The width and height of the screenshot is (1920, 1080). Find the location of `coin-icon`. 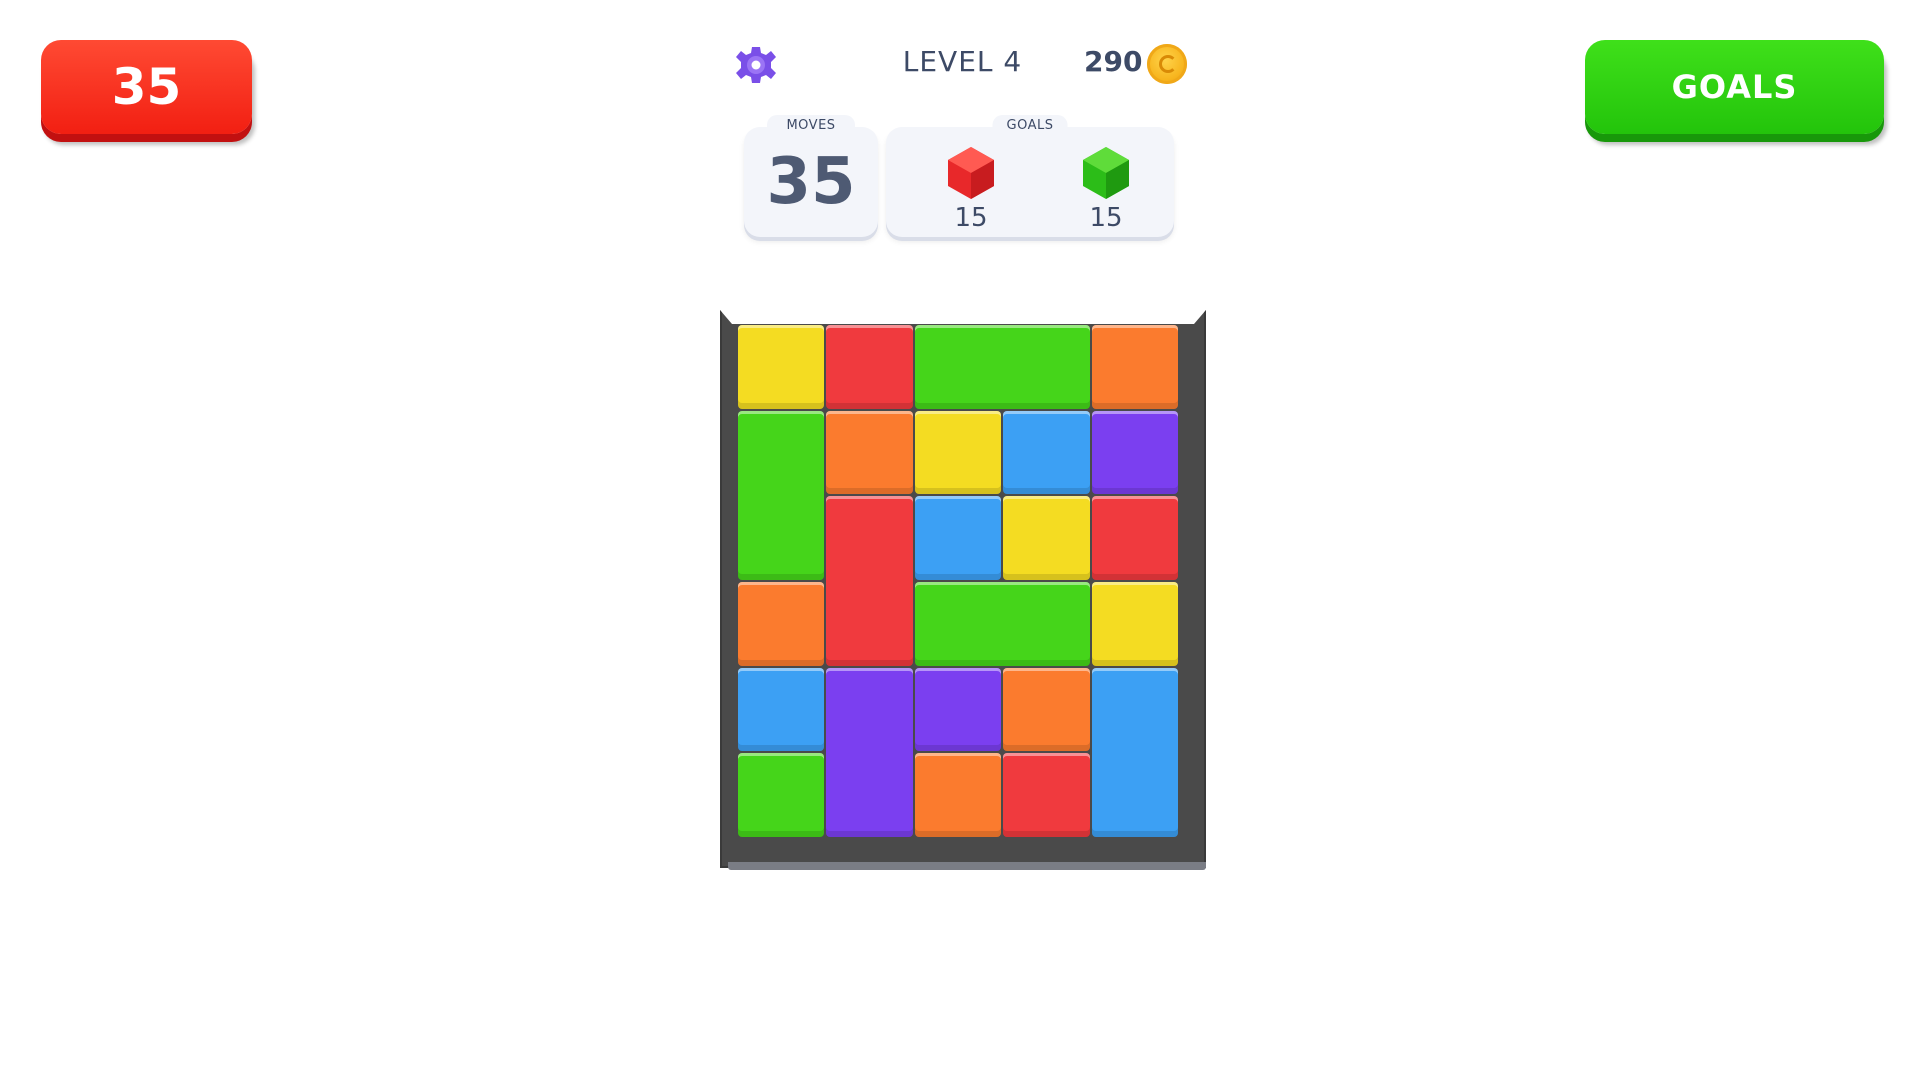

coin-icon is located at coordinates (1167, 64).